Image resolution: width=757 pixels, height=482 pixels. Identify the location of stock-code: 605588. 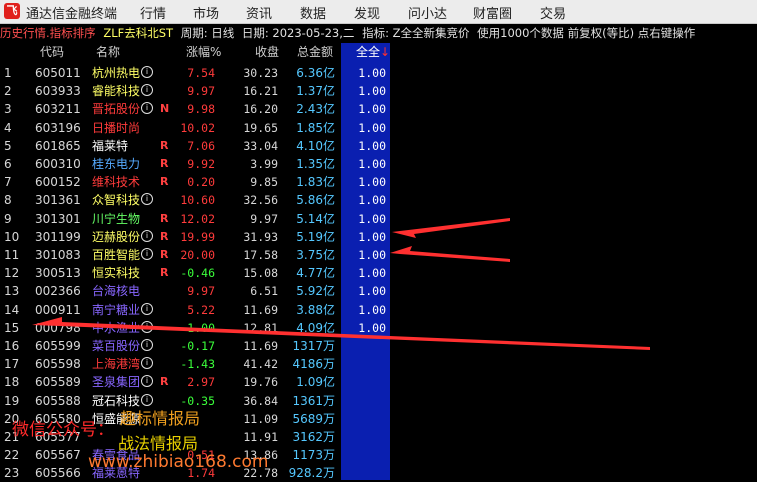
(58, 400).